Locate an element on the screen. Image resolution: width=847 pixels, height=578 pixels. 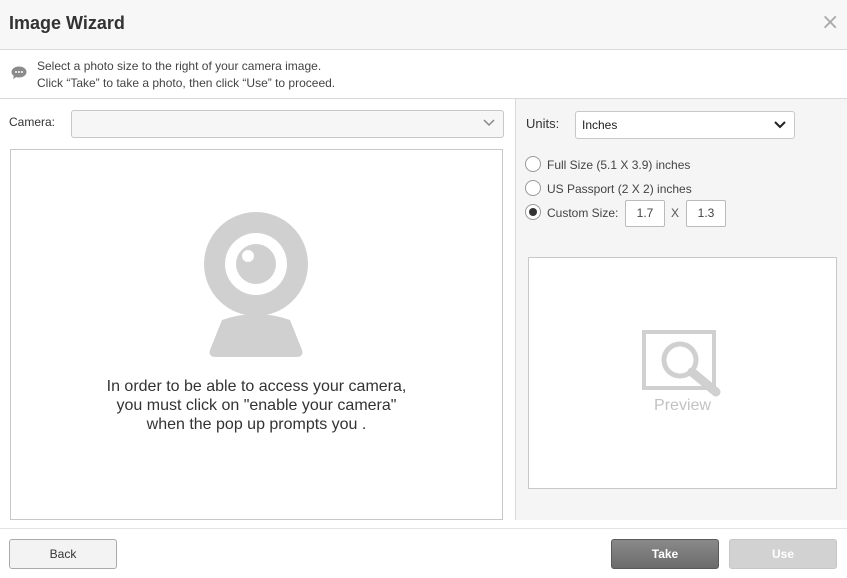
camera-label: Camera: is located at coordinates (32, 122).